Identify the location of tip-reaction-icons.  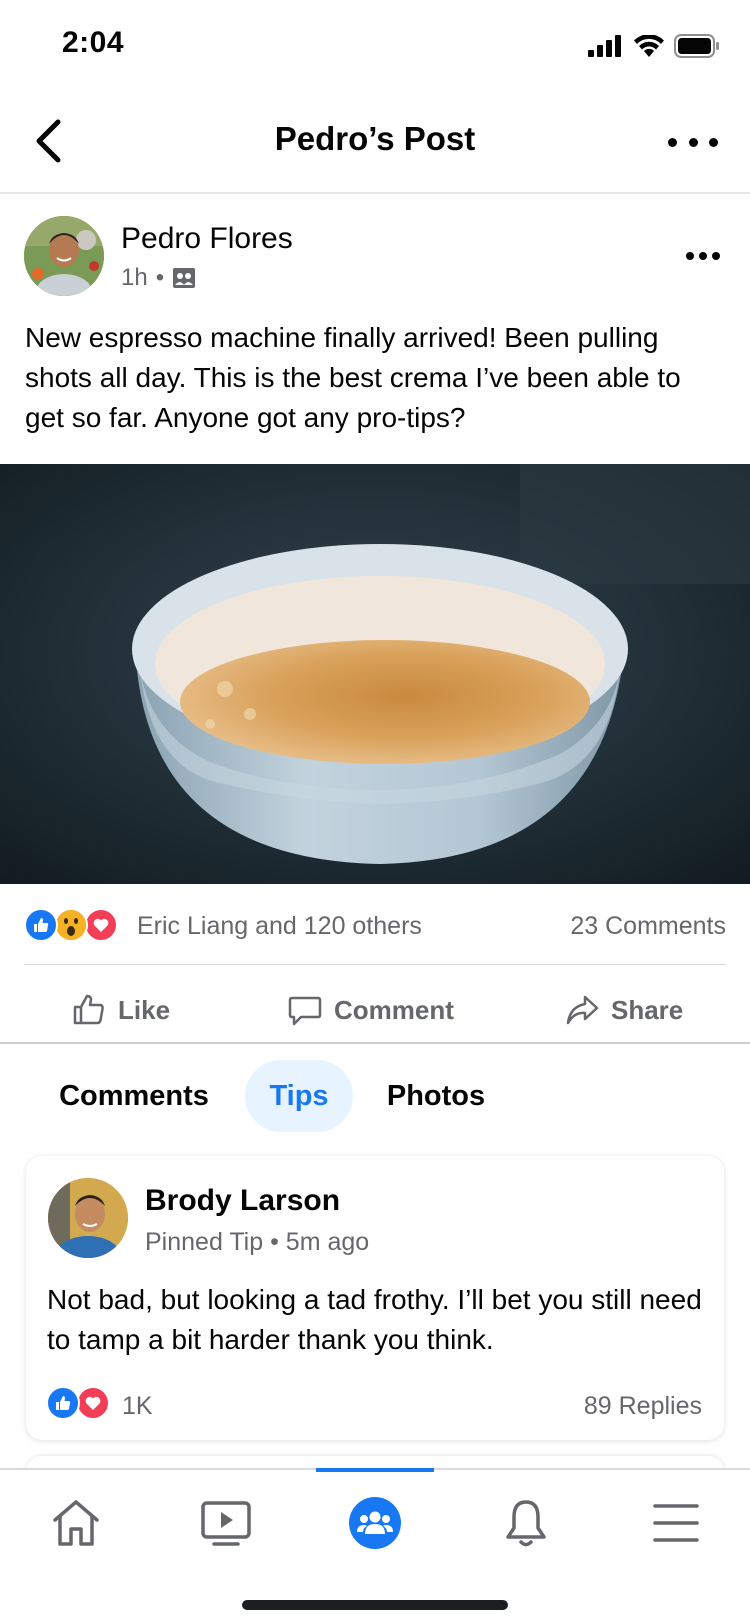
(81, 1404).